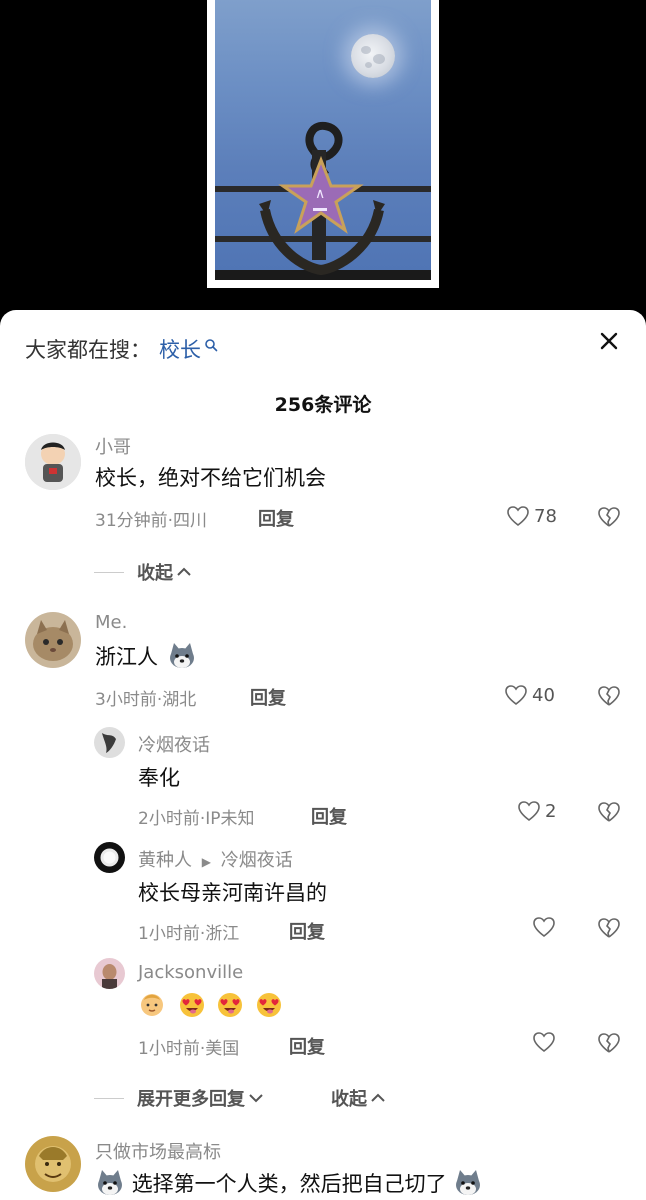 The image size is (646, 1200). Describe the element at coordinates (196, 819) in the screenshot. I see `reply-time-location: 2小时前·IP未知` at that location.